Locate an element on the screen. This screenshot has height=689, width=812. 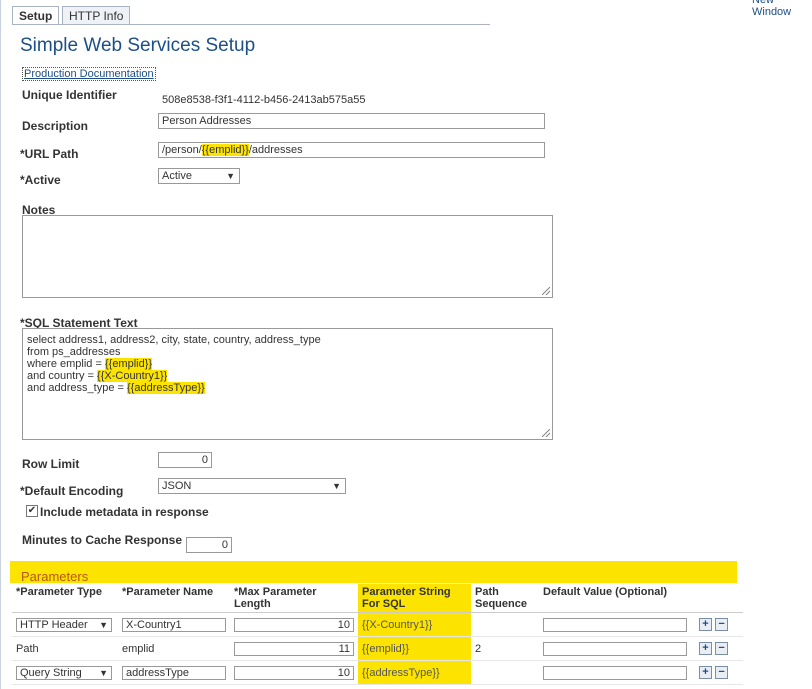
col-parameter-string: Parameter String For SQL is located at coordinates (414, 598).